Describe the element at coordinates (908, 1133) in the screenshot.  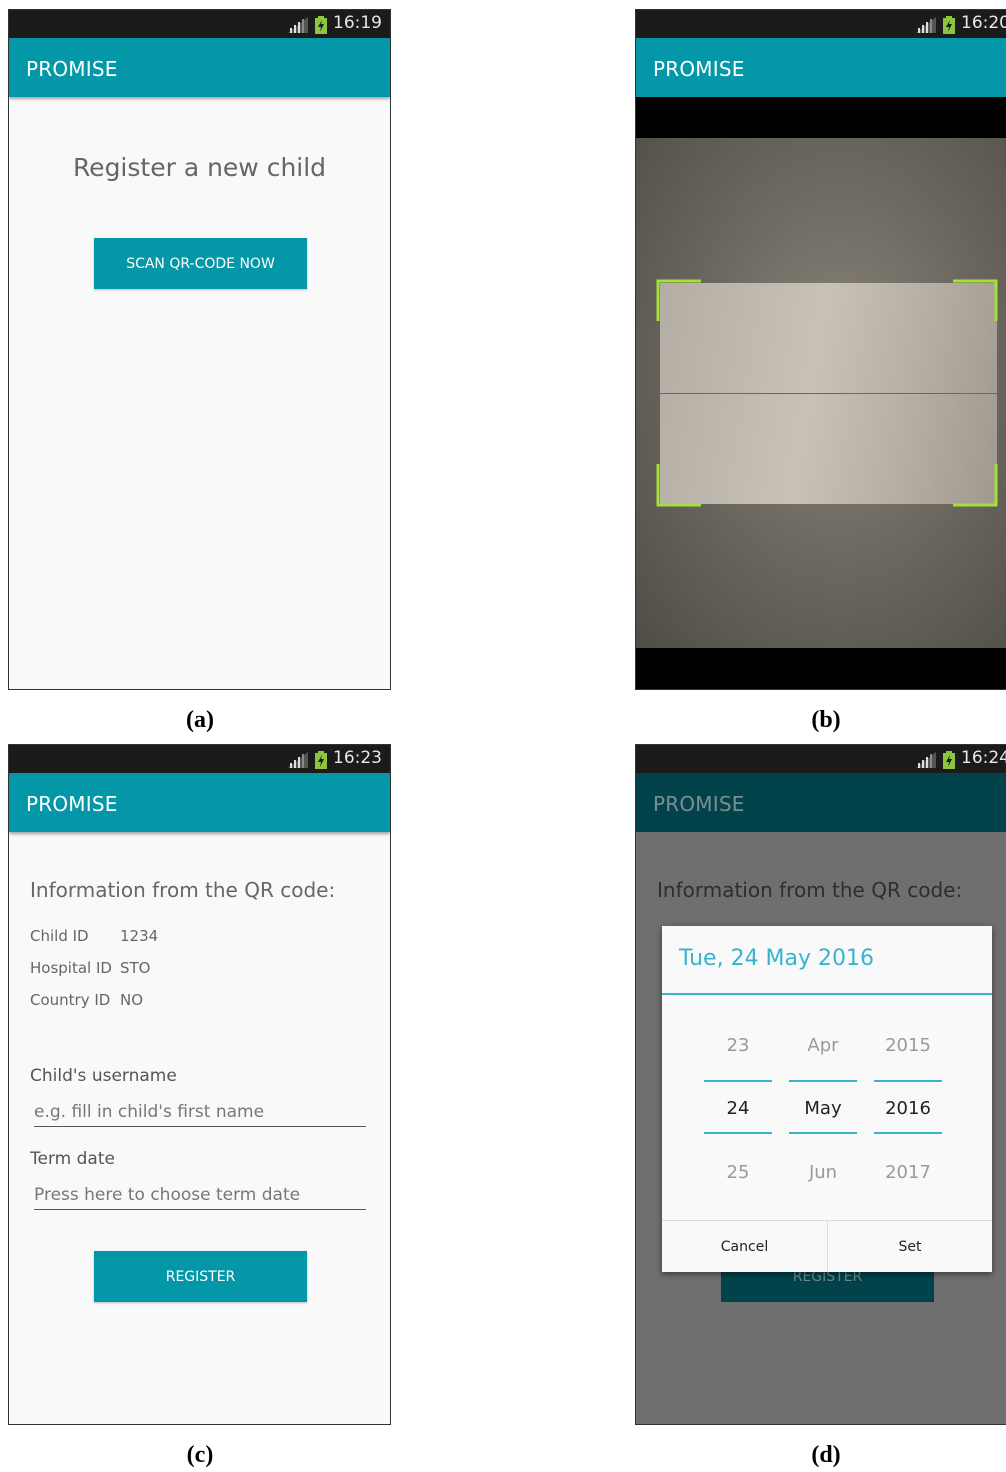
I see `year-sel-bottom` at that location.